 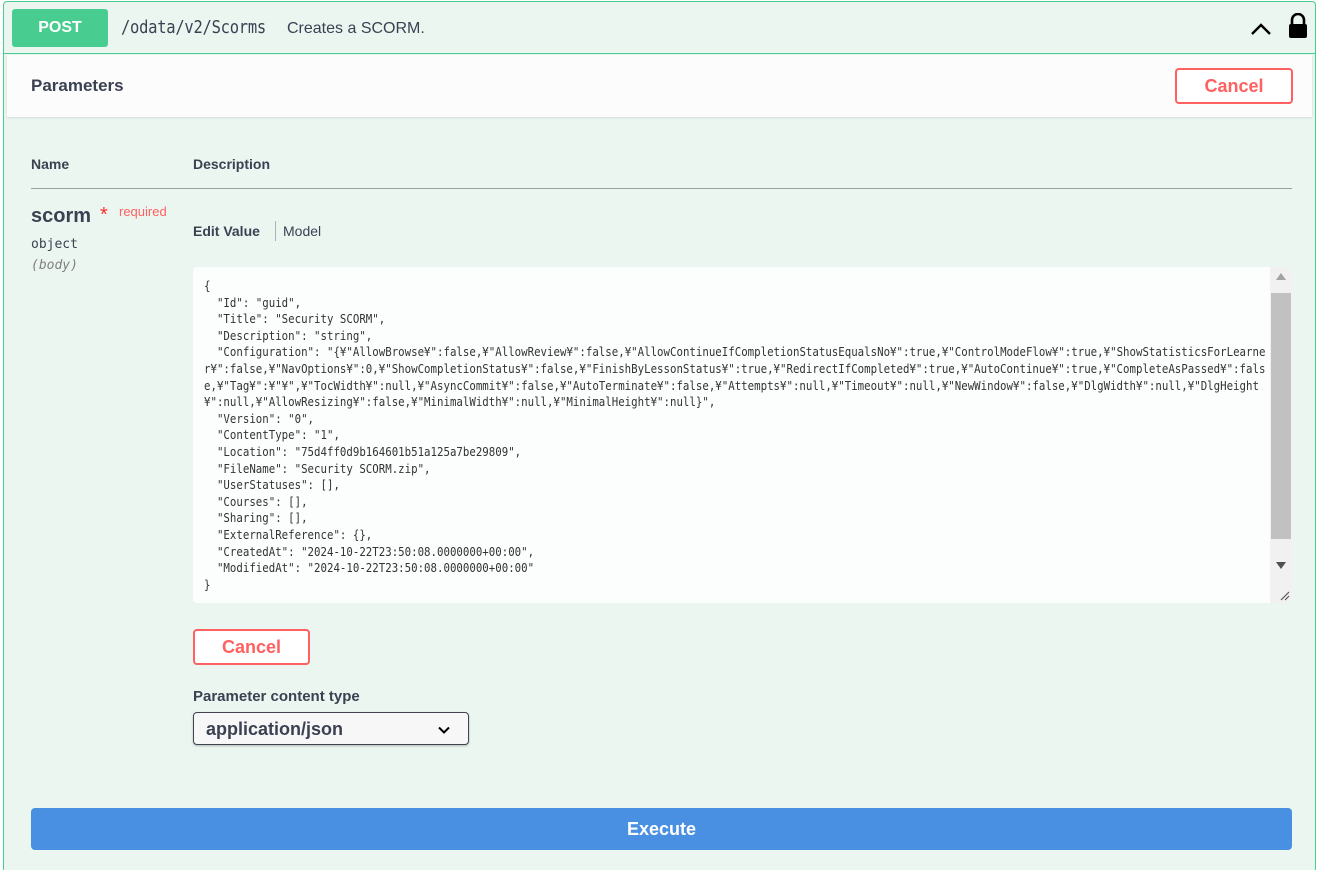 I want to click on content-type-select: application/json, so click(x=331, y=728).